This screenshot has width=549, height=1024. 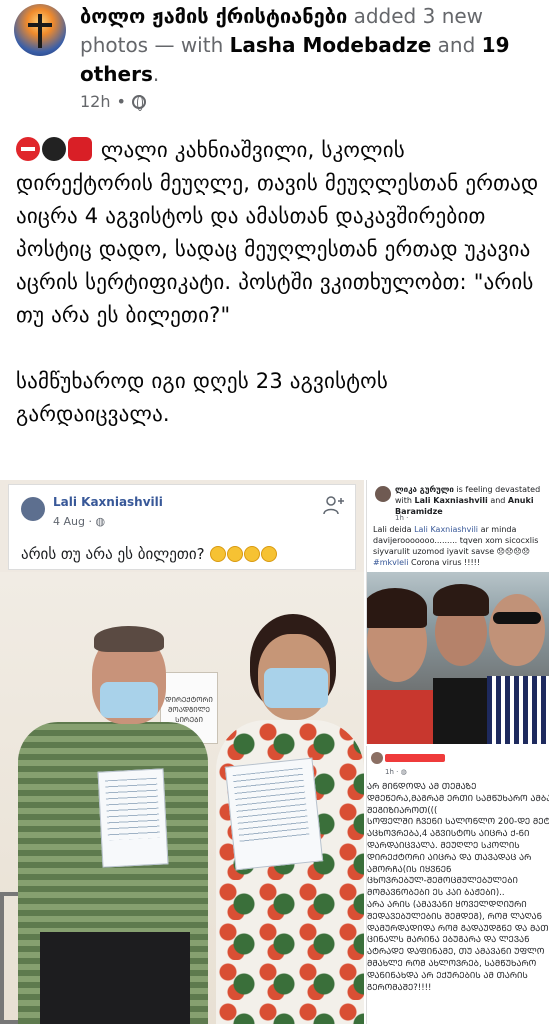 I want to click on person-face, so click(x=517, y=630).